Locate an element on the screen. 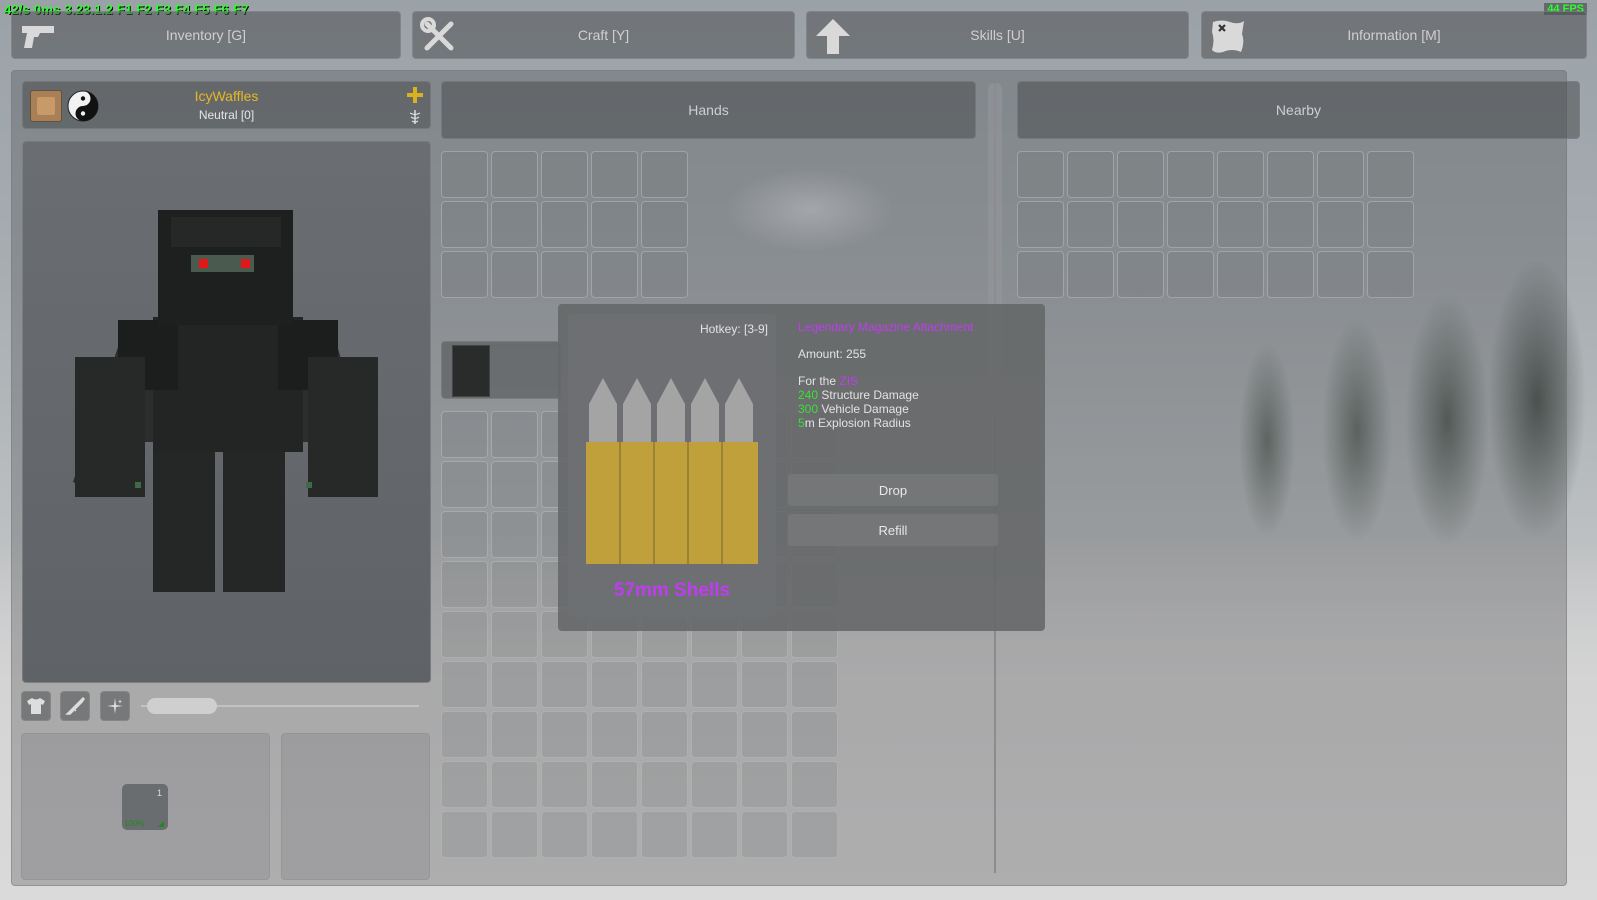  inventory-tab-label: Inventory [G] is located at coordinates (206, 35).